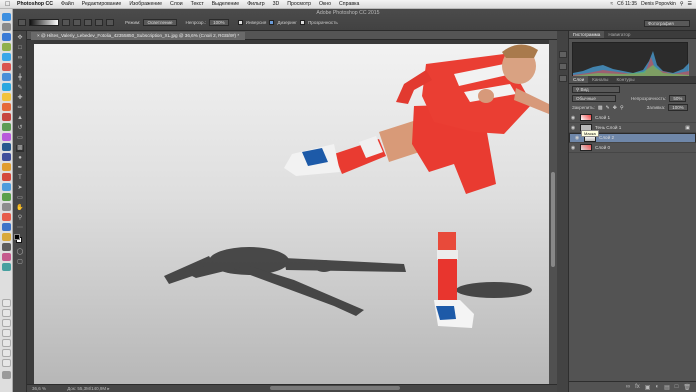  I want to click on move-tool-icon: ✥, so click(20, 38).